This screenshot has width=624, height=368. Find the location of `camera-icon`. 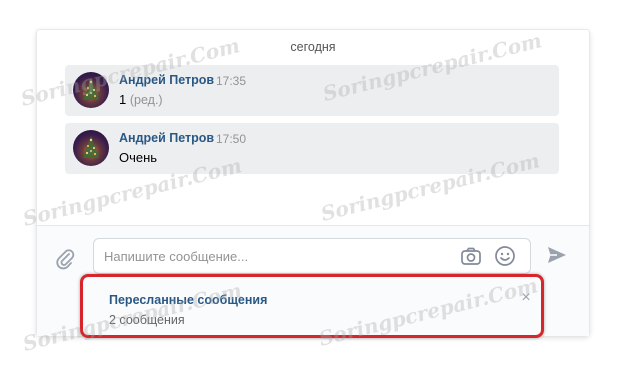

camera-icon is located at coordinates (471, 256).